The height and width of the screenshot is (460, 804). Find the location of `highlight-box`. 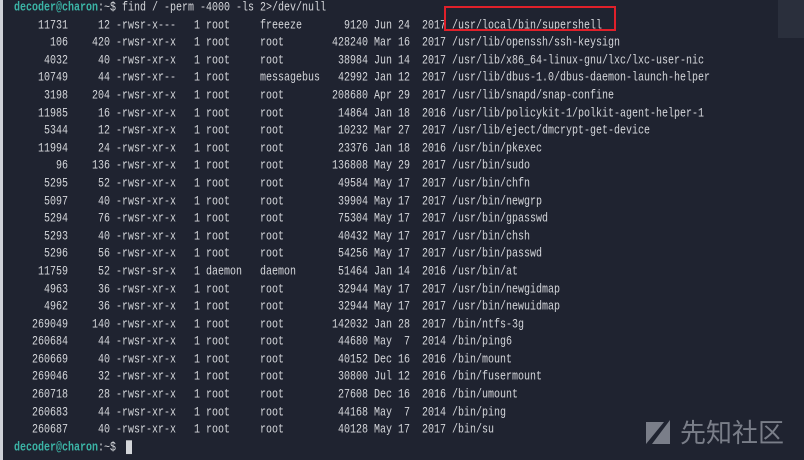

highlight-box is located at coordinates (530, 18).